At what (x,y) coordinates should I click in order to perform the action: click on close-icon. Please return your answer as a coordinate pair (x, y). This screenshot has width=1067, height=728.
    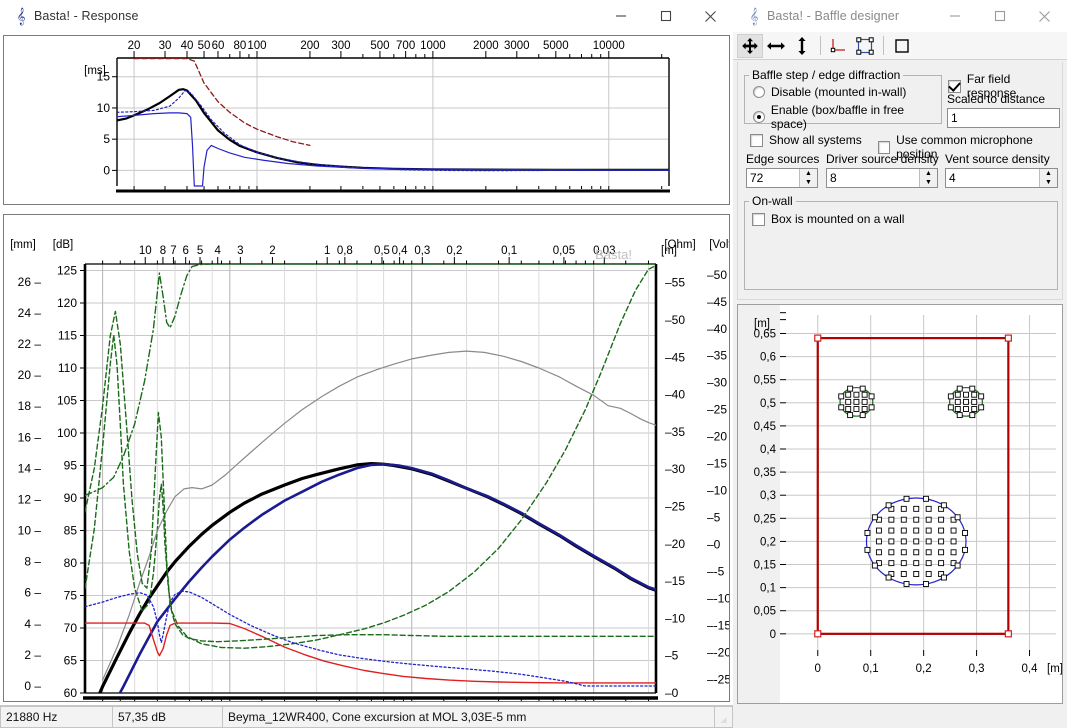
    Looking at the image, I should click on (710, 16).